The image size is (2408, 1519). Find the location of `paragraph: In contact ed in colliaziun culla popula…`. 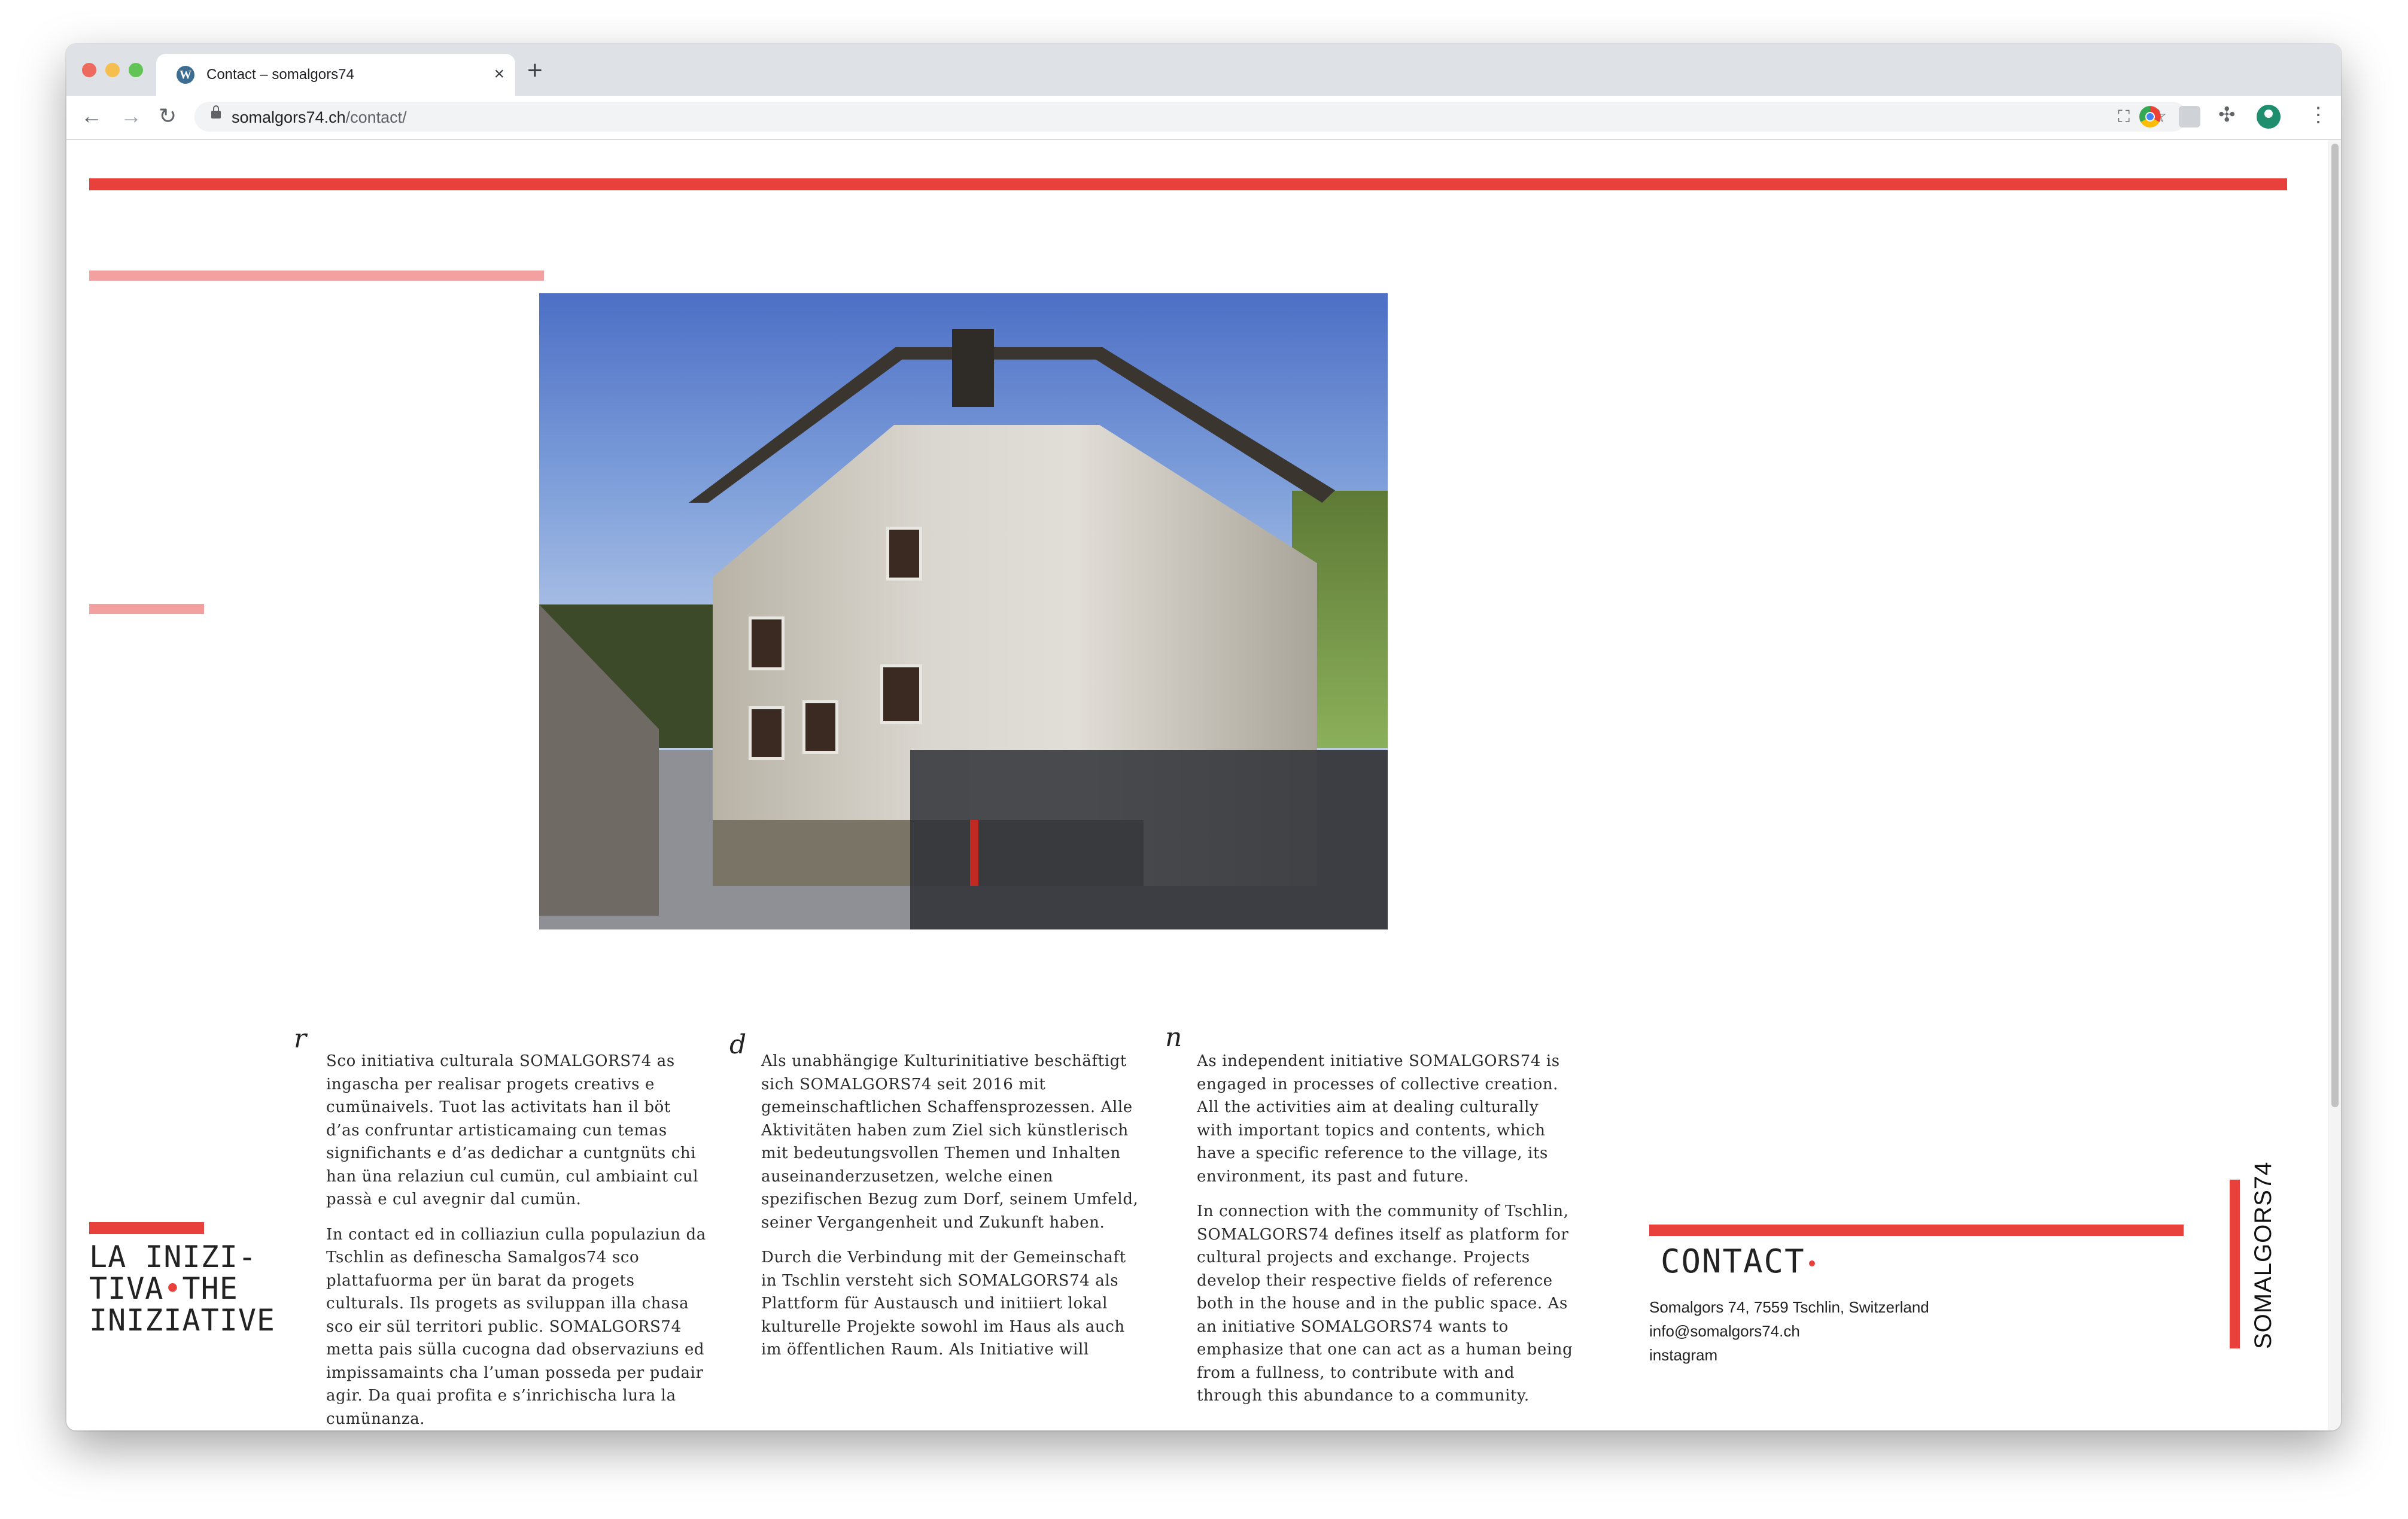

paragraph: In contact ed in colliaziun culla popula… is located at coordinates (516, 1327).